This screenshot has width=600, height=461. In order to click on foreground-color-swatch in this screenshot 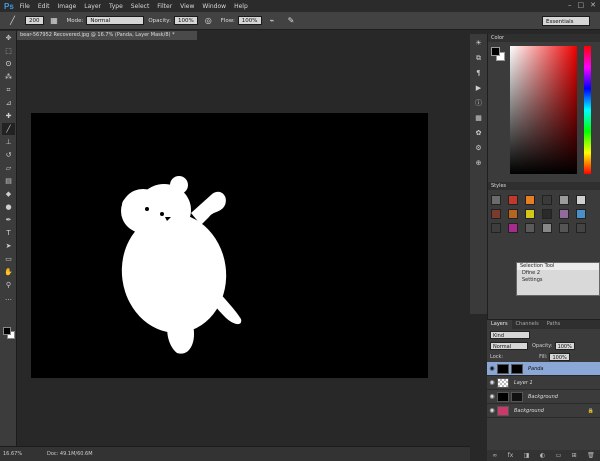, I will do `click(7, 331)`.